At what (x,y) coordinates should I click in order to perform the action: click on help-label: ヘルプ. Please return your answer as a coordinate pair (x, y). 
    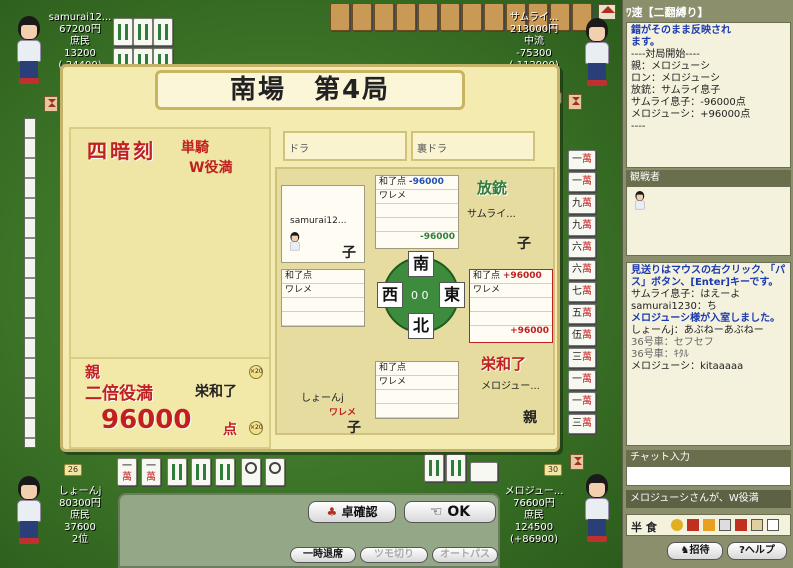
    Looking at the image, I should click on (759, 550).